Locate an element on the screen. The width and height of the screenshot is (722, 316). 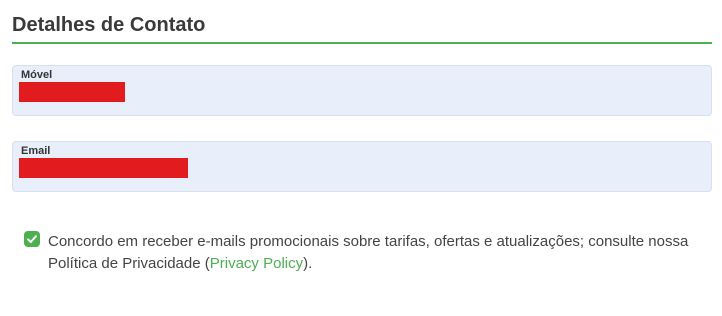
mobile-field-value-redacted is located at coordinates (72, 92).